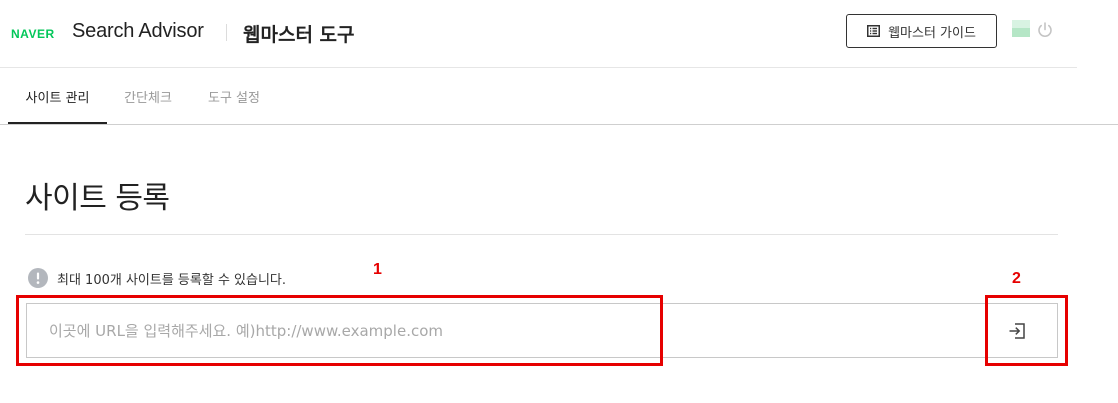 This screenshot has height=403, width=1118. I want to click on tab-label: 간단체크, so click(148, 98).